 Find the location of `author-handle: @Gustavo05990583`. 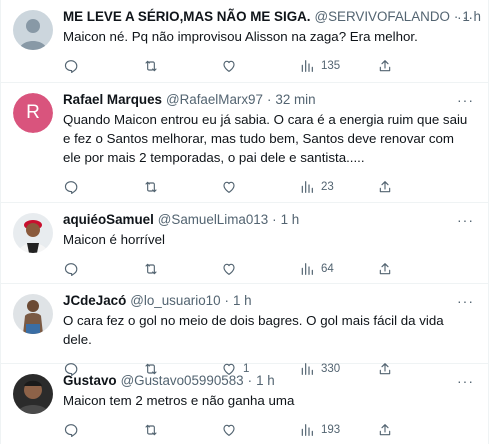

author-handle: @Gustavo05990583 is located at coordinates (182, 381).